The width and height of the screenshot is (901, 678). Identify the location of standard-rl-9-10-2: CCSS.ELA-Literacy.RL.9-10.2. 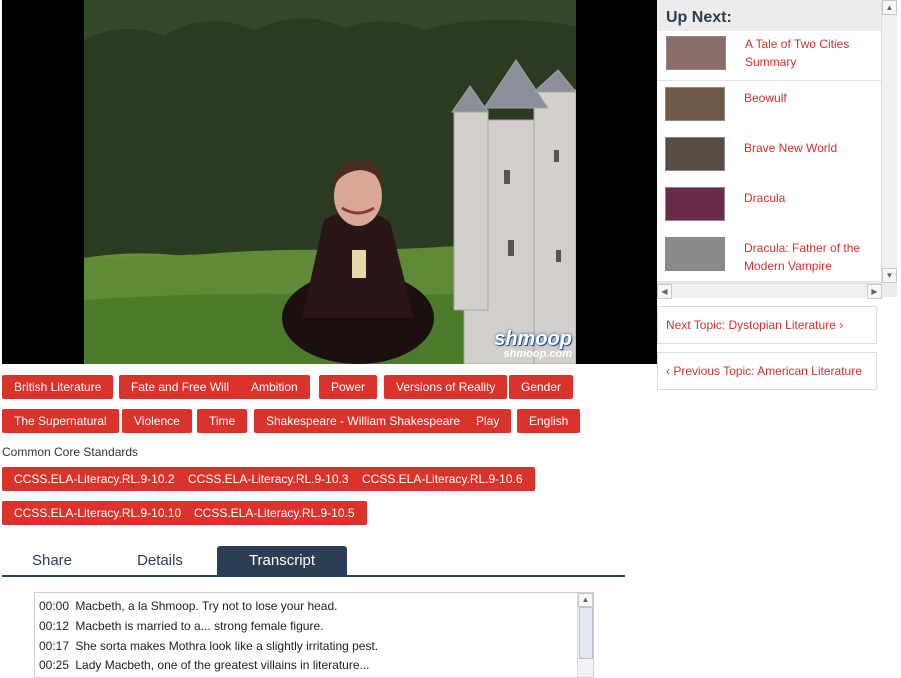
(94, 479).